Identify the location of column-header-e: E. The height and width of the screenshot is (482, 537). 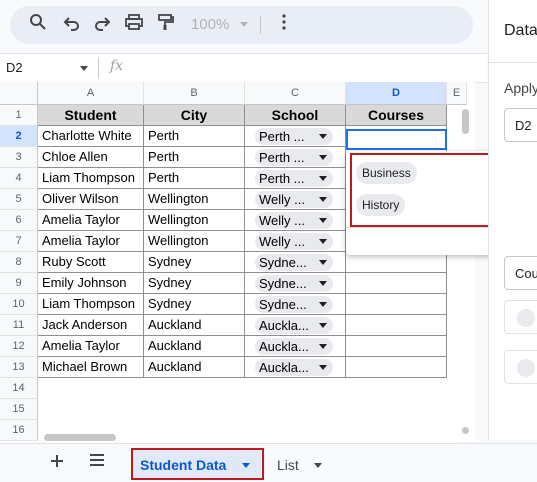
(457, 93).